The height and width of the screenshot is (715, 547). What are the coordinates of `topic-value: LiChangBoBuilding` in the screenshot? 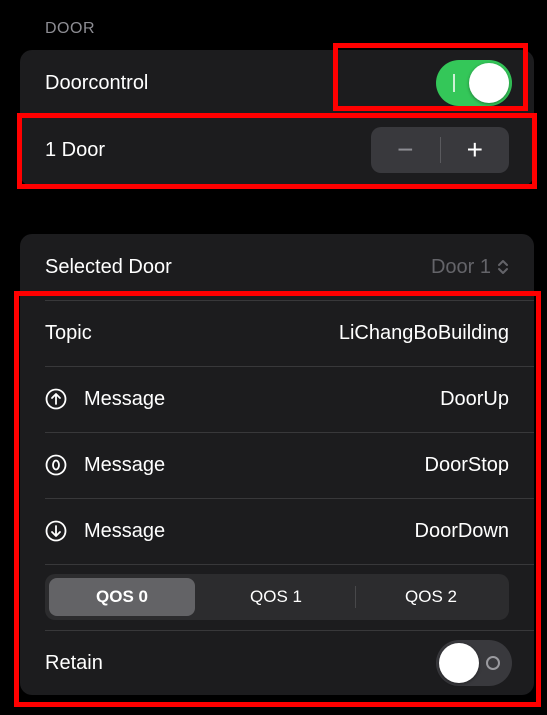 It's located at (424, 333).